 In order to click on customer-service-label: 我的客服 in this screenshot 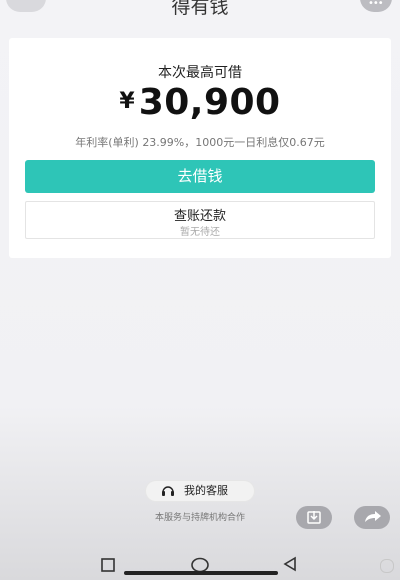, I will do `click(206, 490)`.